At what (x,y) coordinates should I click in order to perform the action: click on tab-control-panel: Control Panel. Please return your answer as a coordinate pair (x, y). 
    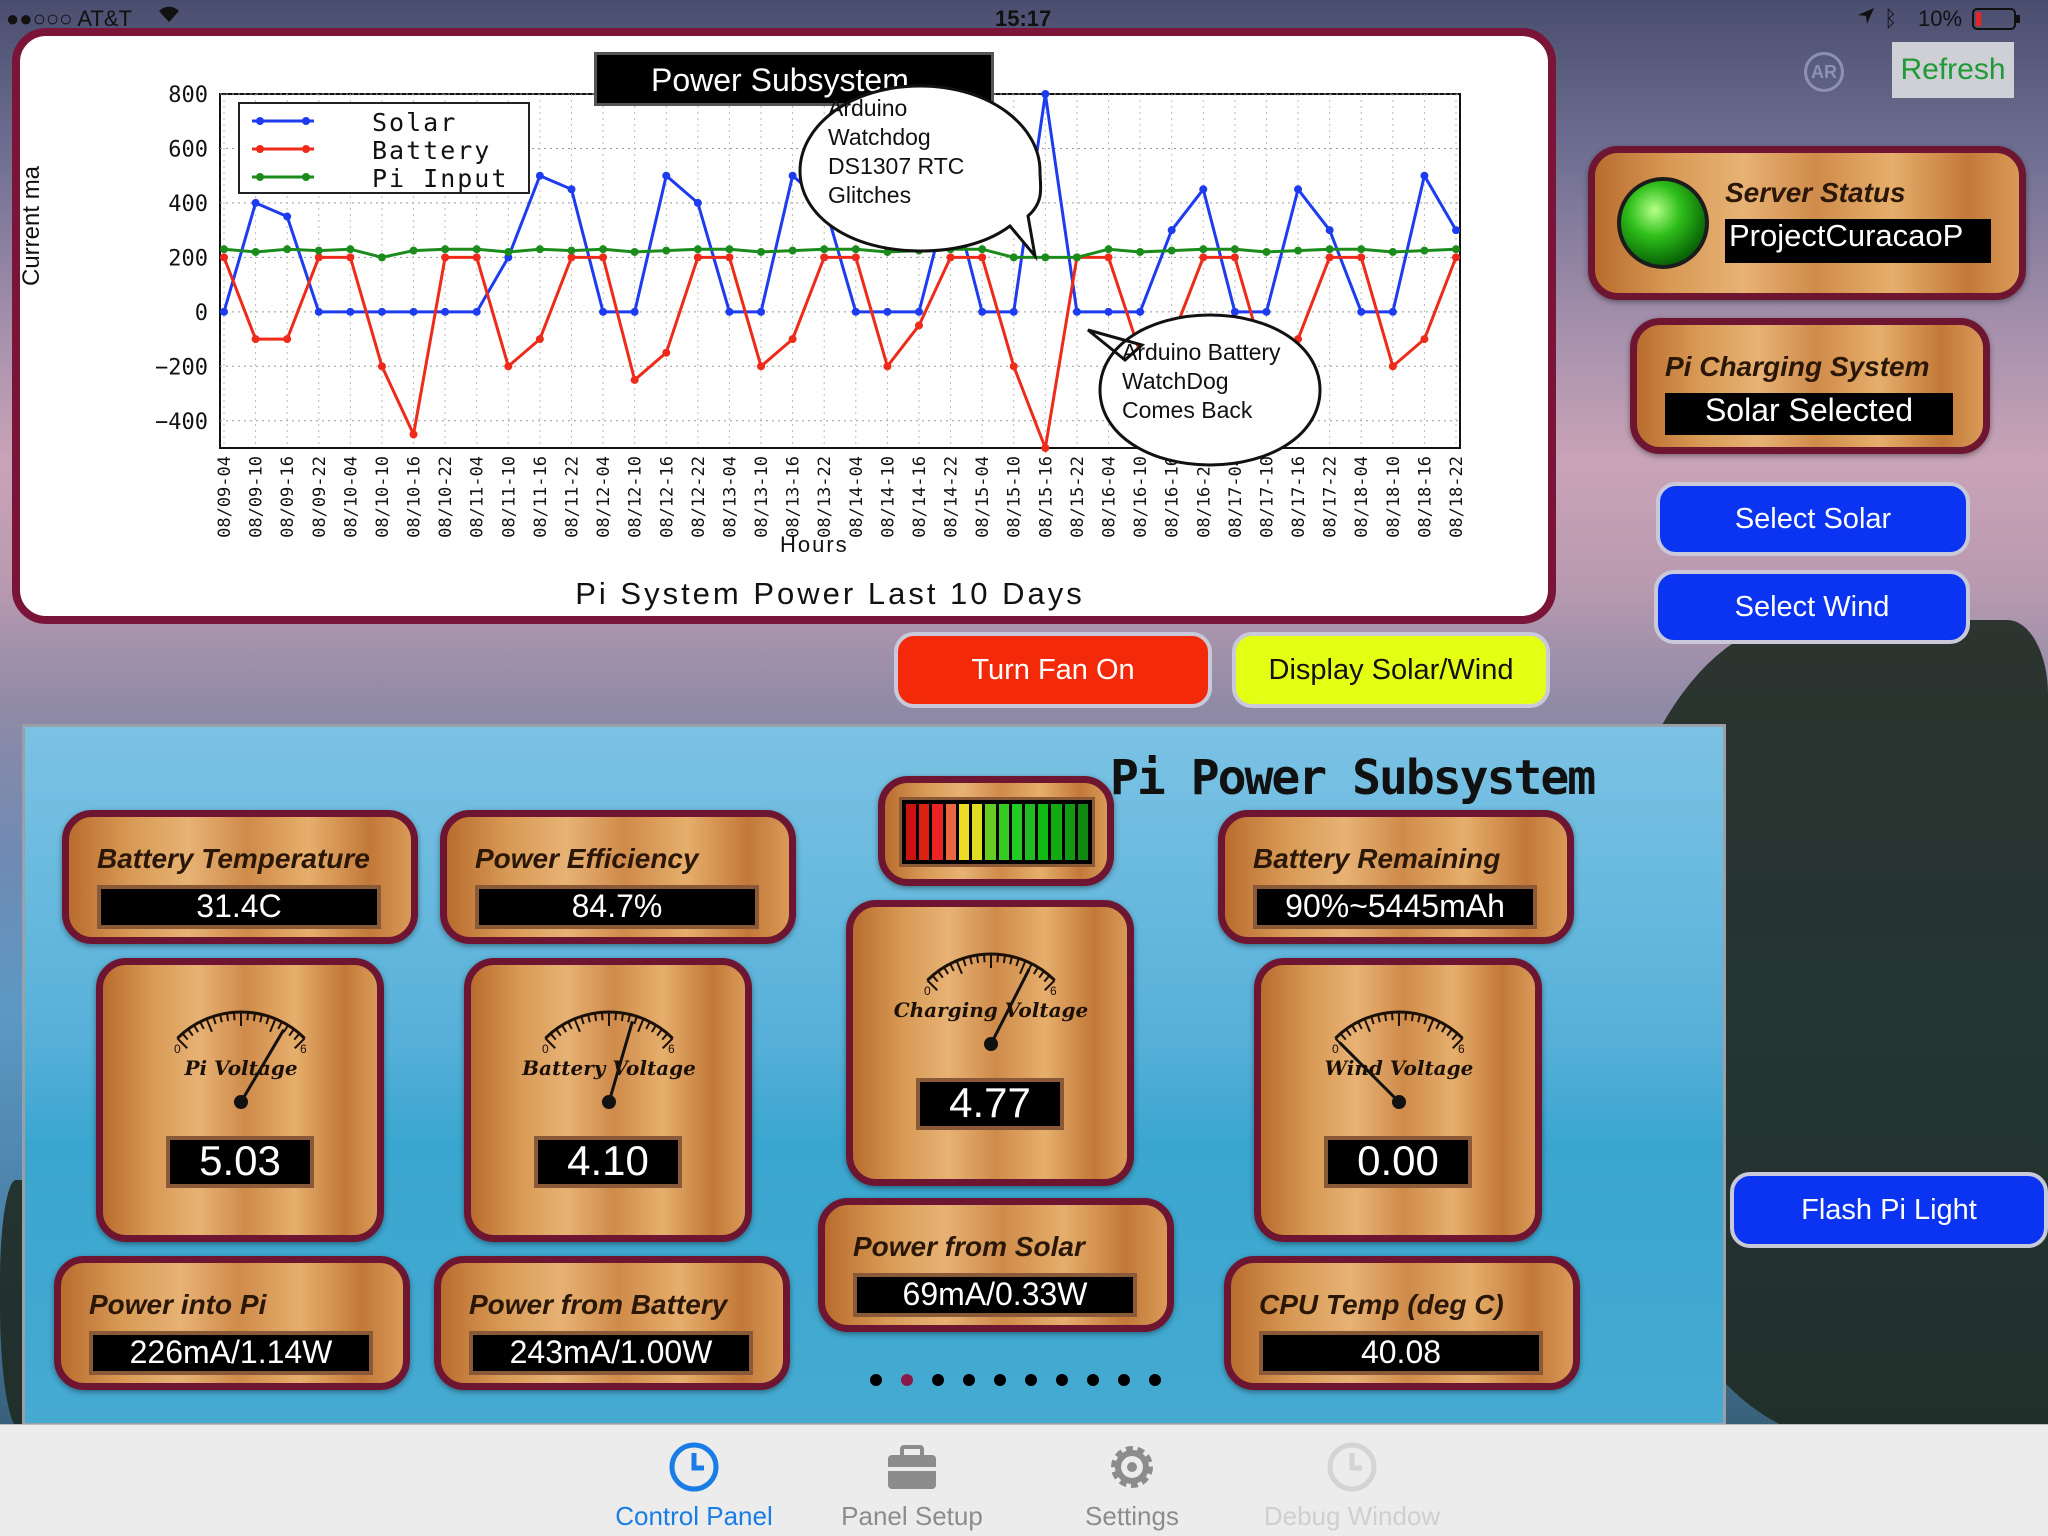
    Looking at the image, I should click on (694, 1478).